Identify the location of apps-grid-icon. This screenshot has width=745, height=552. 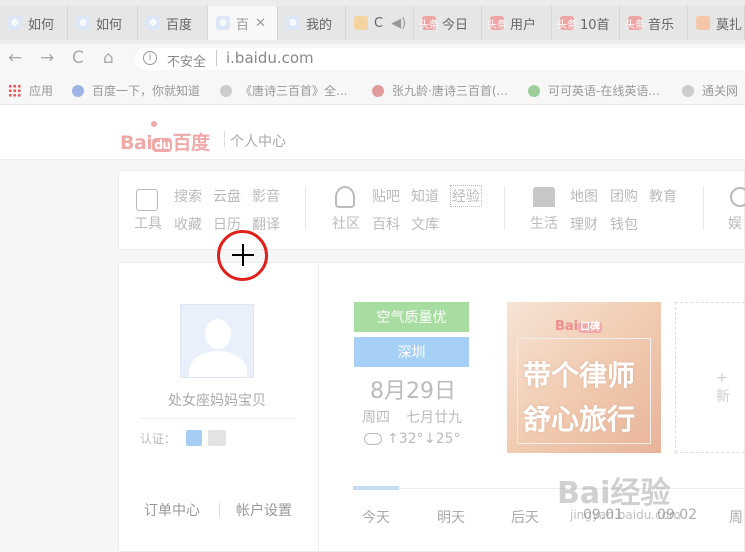
(14, 90).